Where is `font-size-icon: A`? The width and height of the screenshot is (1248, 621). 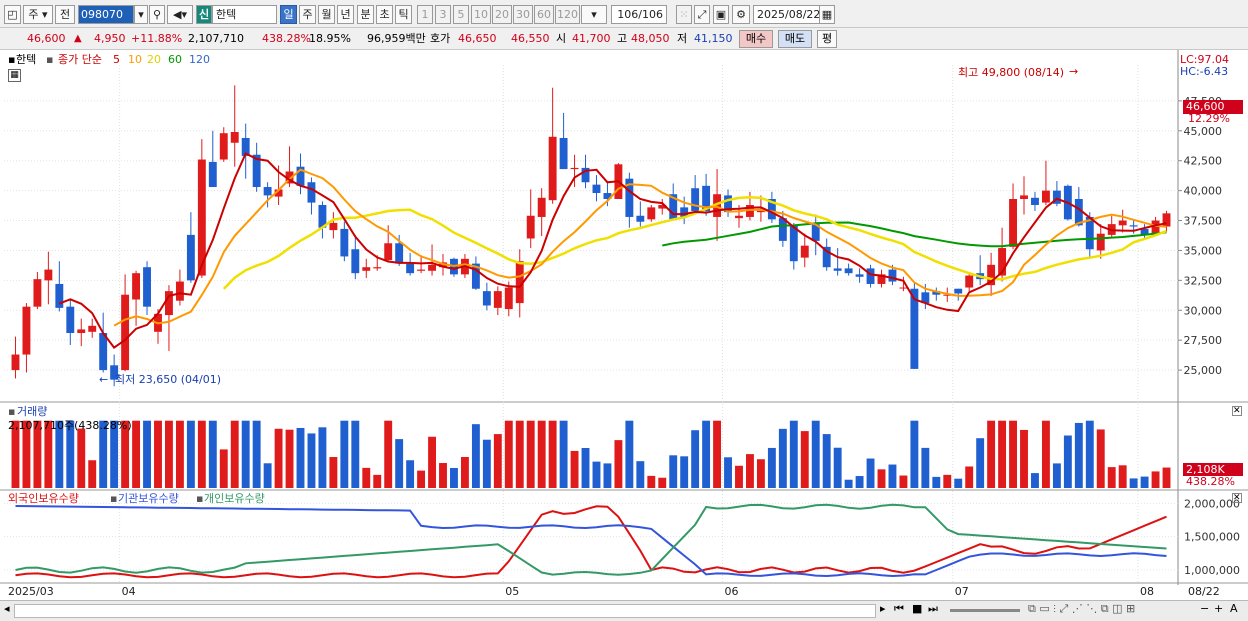 font-size-icon: A is located at coordinates (1234, 608).